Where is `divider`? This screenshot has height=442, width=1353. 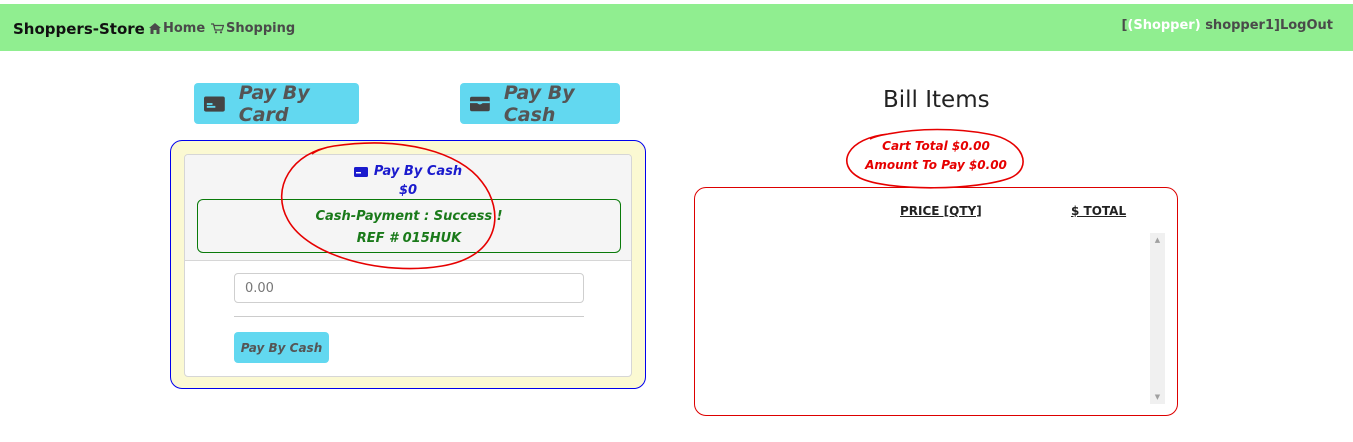
divider is located at coordinates (409, 316).